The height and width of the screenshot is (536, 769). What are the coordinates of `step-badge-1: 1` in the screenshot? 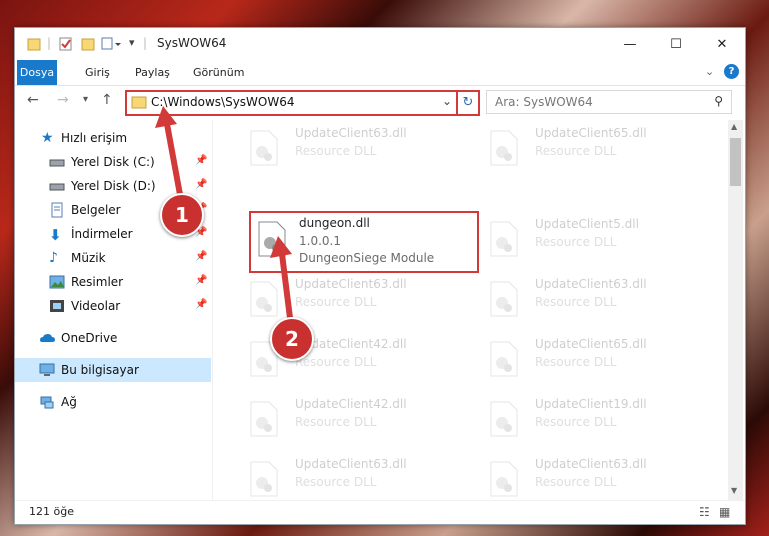 It's located at (182, 215).